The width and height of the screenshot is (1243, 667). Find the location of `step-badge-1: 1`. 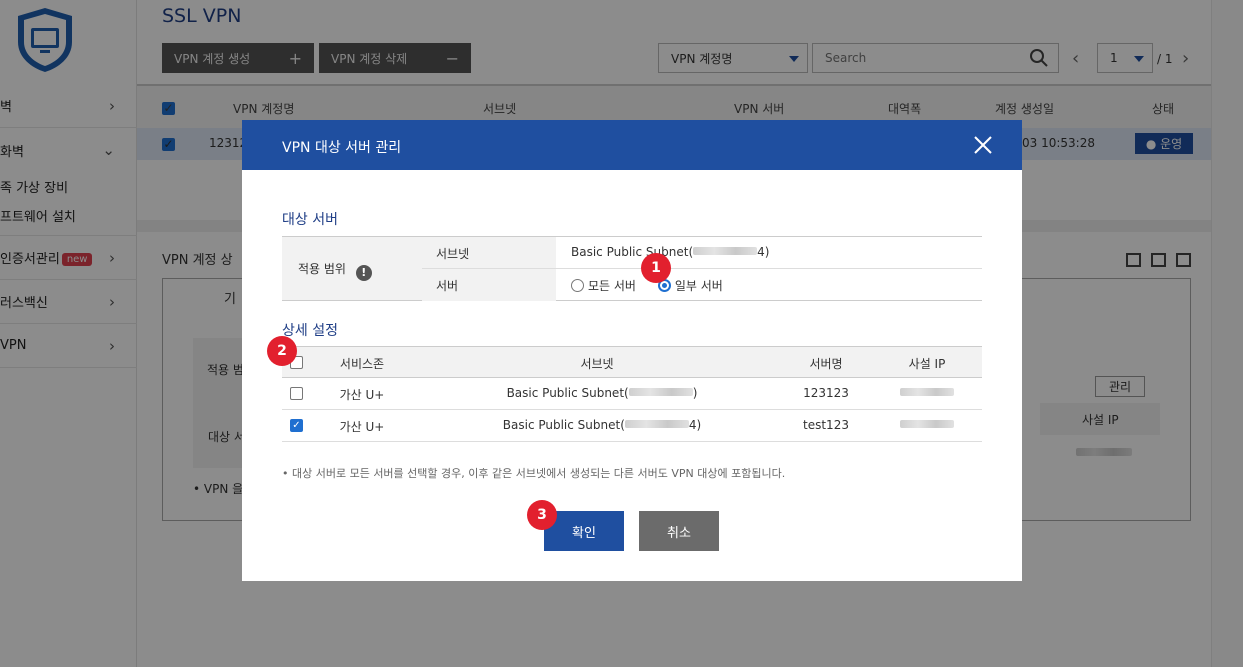

step-badge-1: 1 is located at coordinates (656, 268).